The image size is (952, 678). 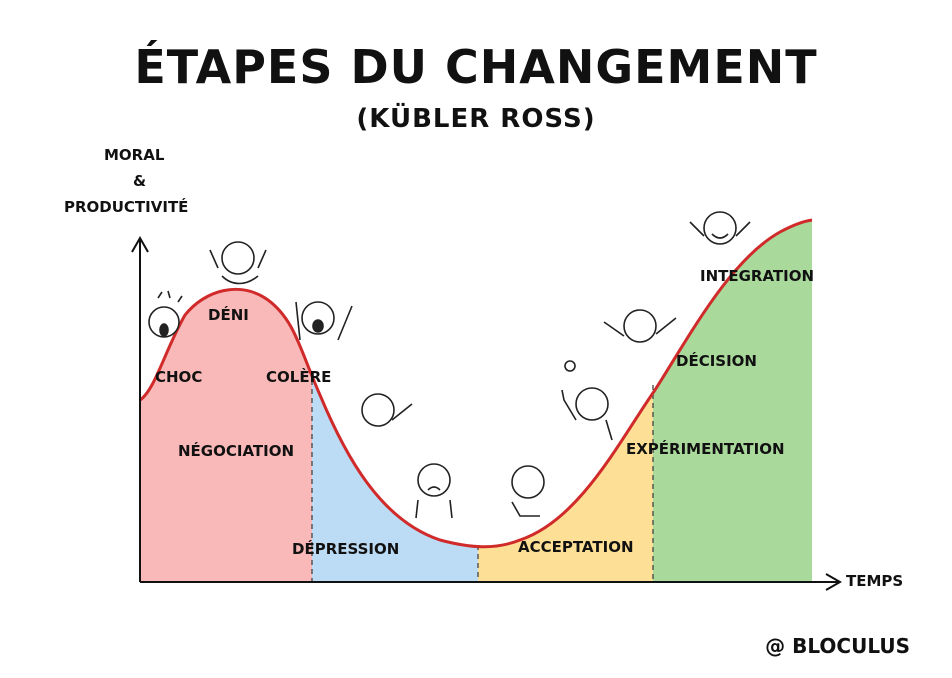 I want to click on depressed-figure-icon, so click(x=434, y=491).